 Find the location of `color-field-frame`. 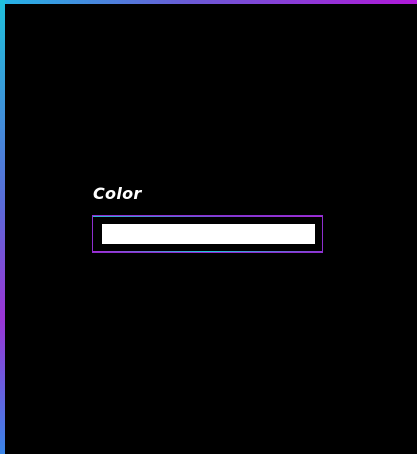

color-field-frame is located at coordinates (207, 234).